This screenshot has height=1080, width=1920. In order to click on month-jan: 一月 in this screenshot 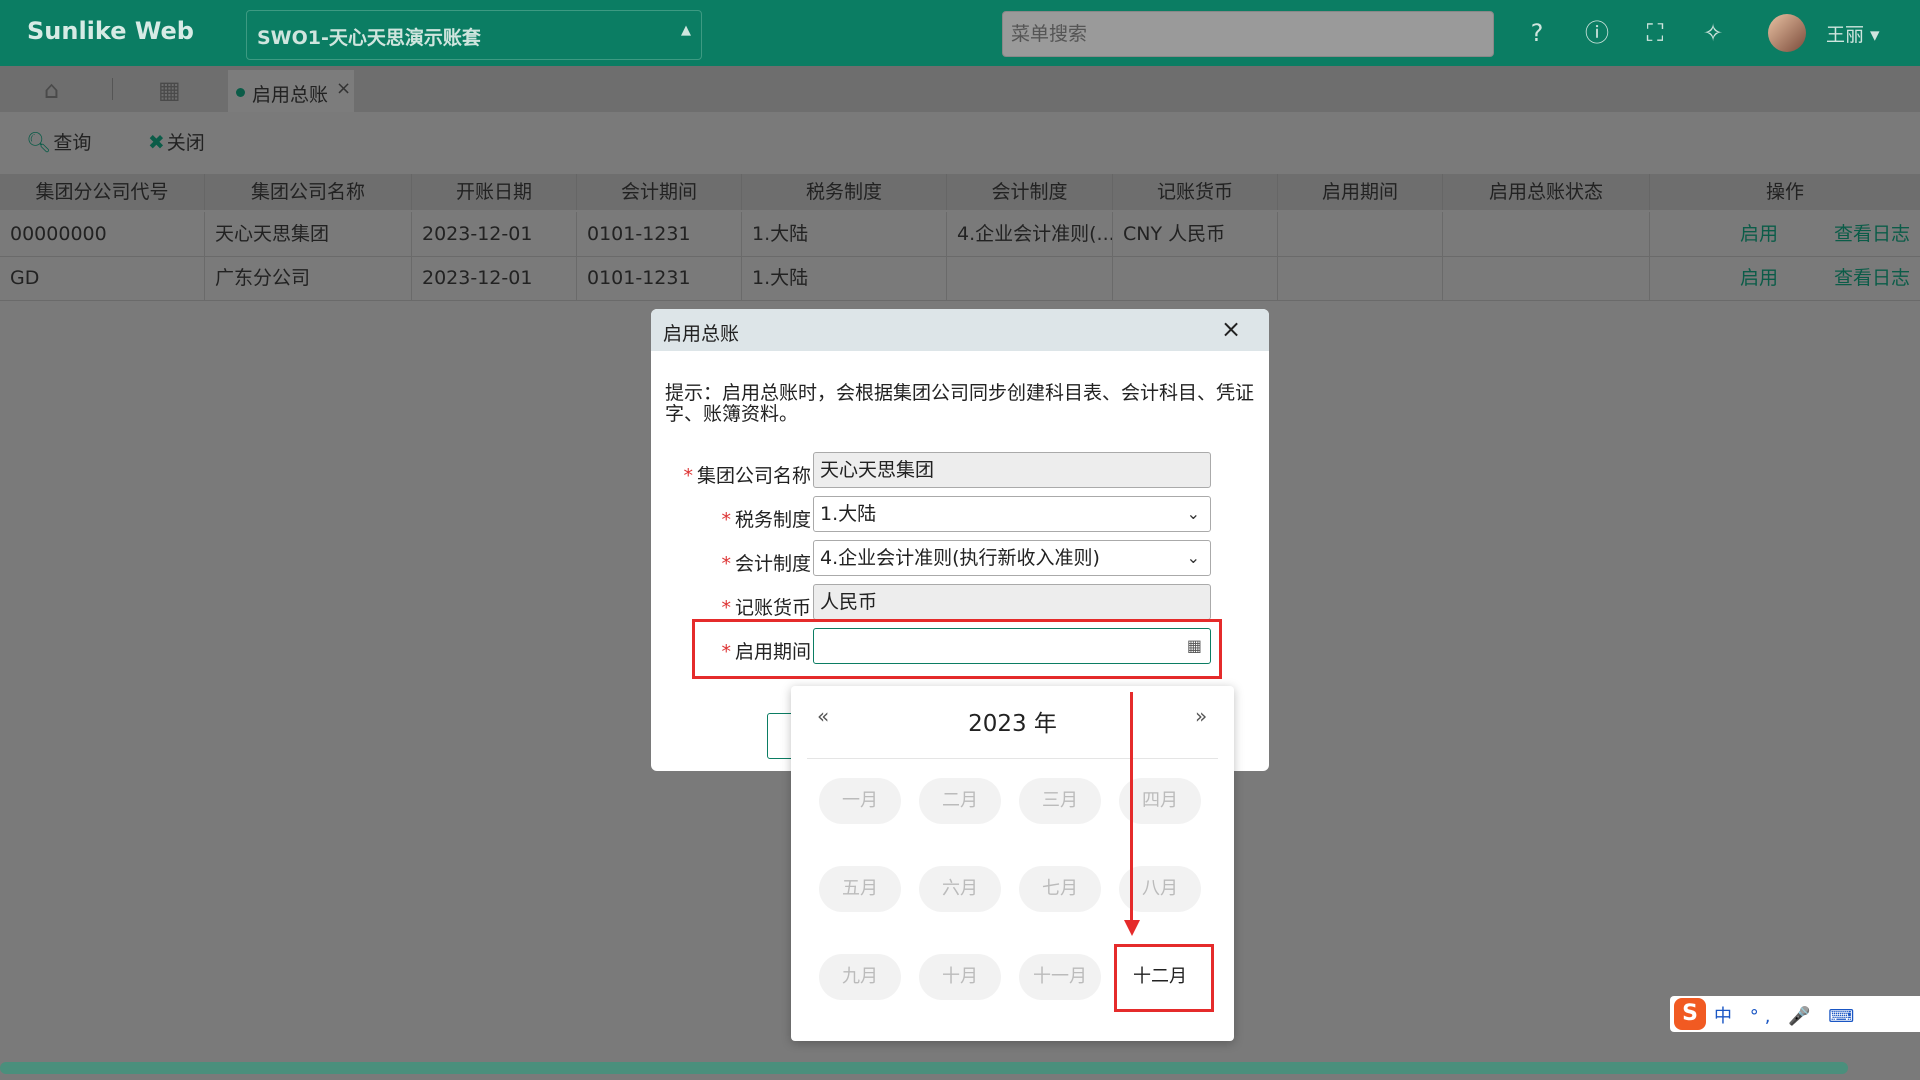, I will do `click(860, 801)`.